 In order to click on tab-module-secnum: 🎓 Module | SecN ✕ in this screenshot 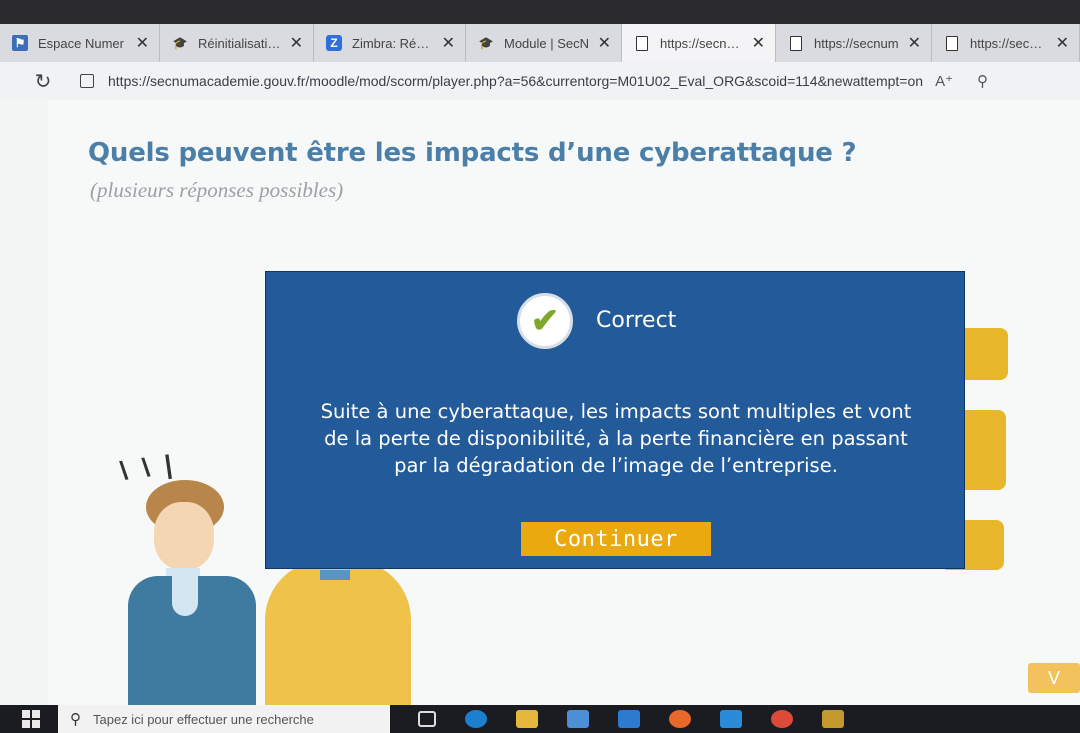, I will do `click(544, 43)`.